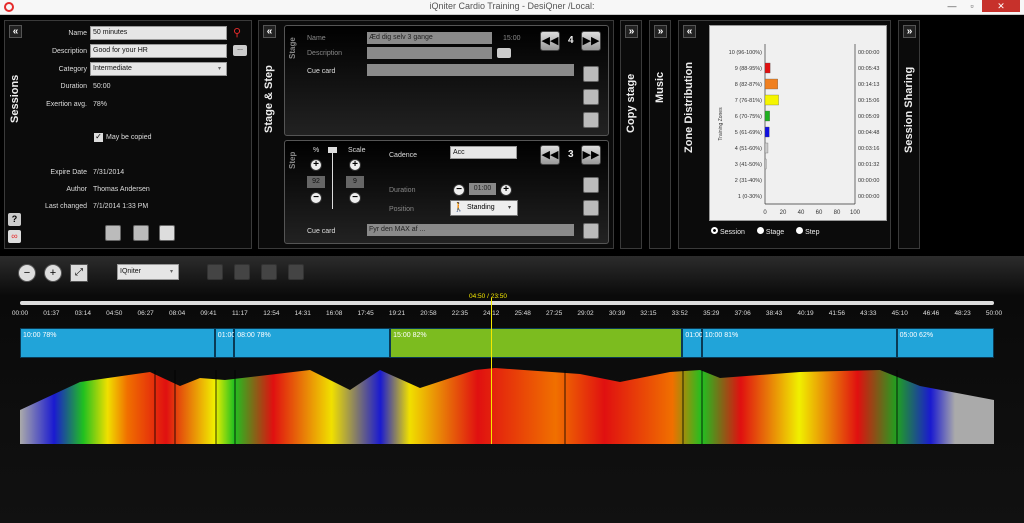 This screenshot has height=523, width=1024. Describe the element at coordinates (1001, 6) in the screenshot. I see `close-button: ✕` at that location.